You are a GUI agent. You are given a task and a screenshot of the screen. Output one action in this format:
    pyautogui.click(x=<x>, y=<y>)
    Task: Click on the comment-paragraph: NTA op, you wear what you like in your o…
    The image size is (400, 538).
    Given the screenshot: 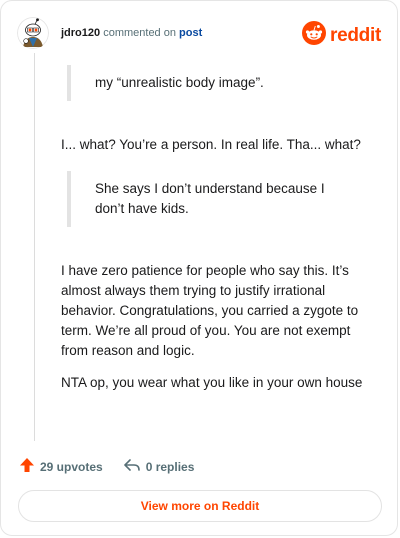 What is the action you would take?
    pyautogui.click(x=212, y=382)
    